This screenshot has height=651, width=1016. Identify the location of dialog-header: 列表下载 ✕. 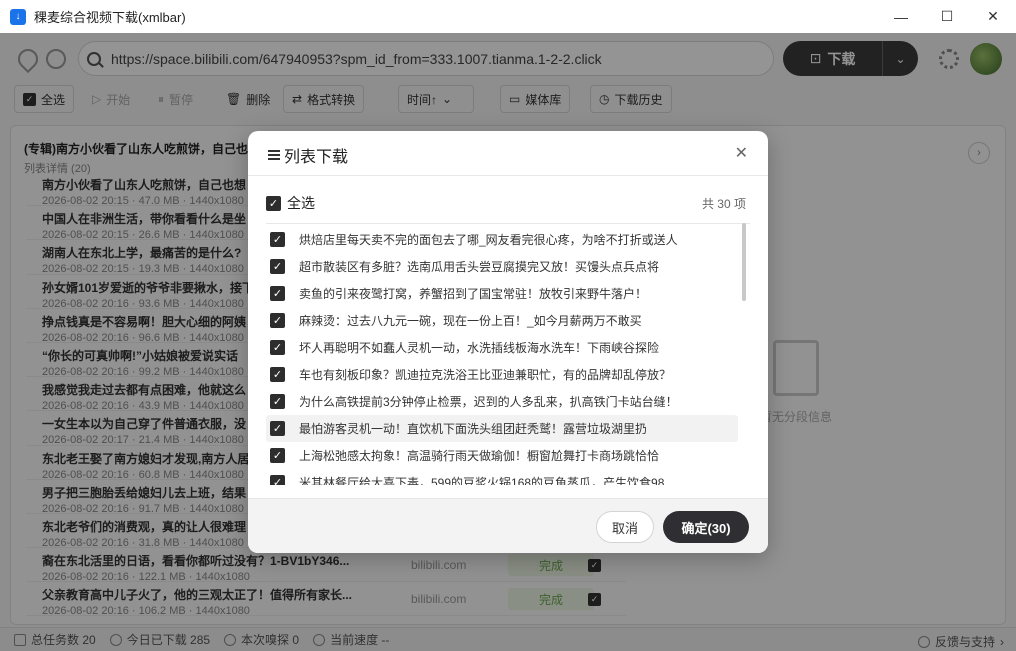
(508, 153).